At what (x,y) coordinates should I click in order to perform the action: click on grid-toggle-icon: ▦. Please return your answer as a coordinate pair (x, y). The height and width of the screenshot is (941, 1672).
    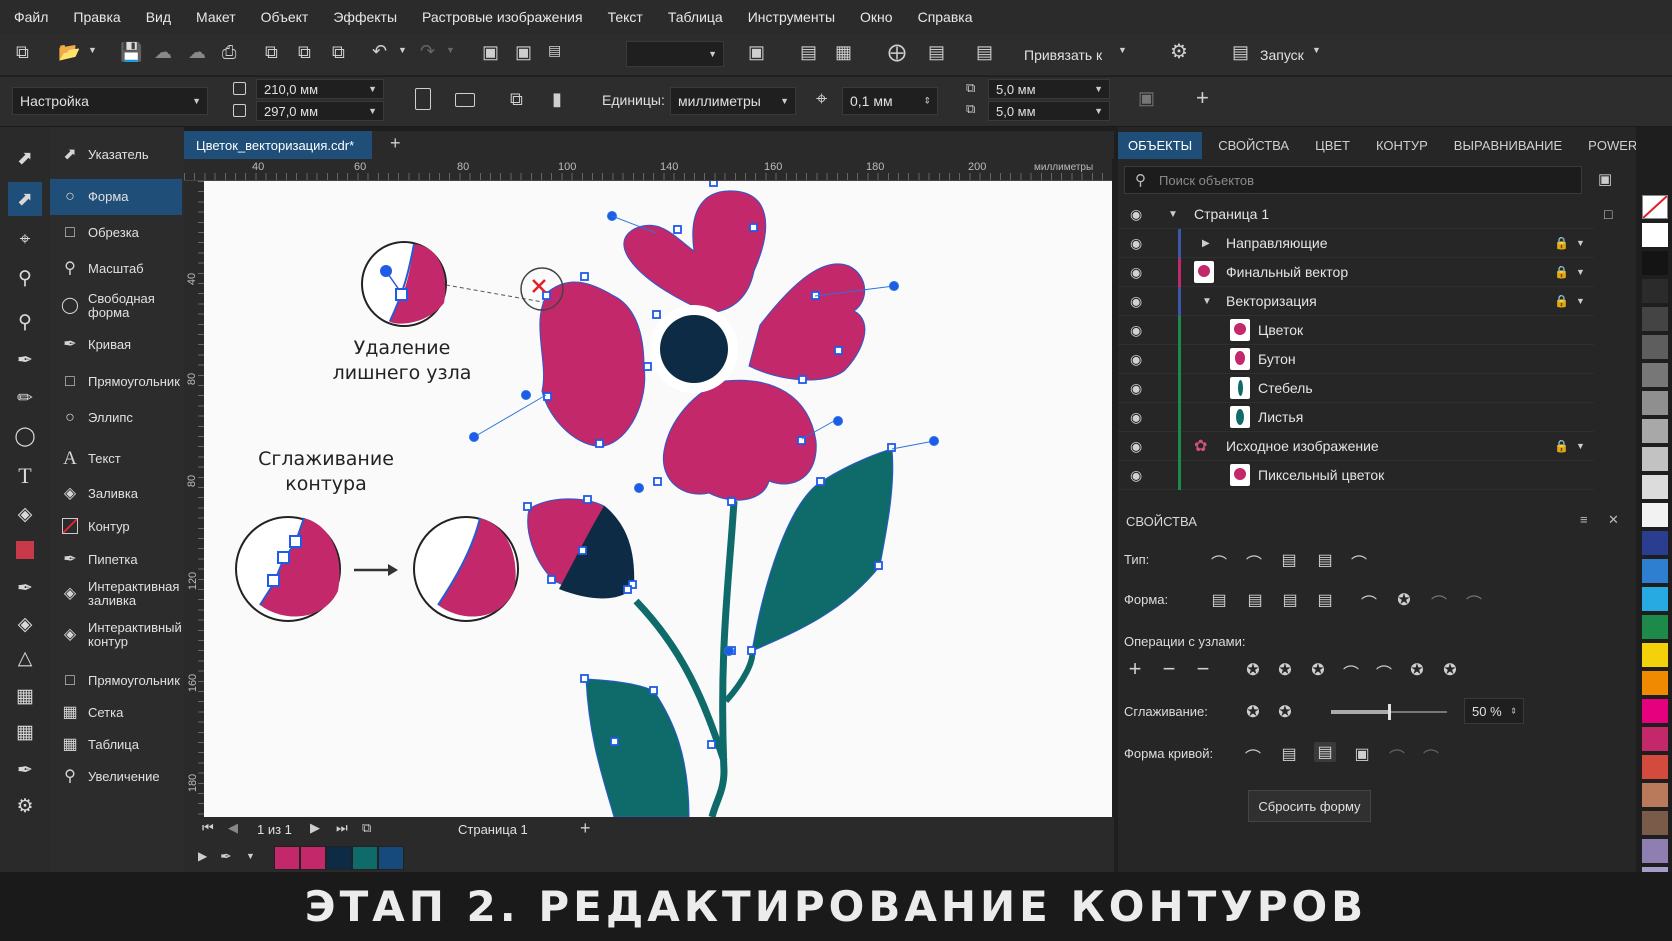
    Looking at the image, I should click on (843, 52).